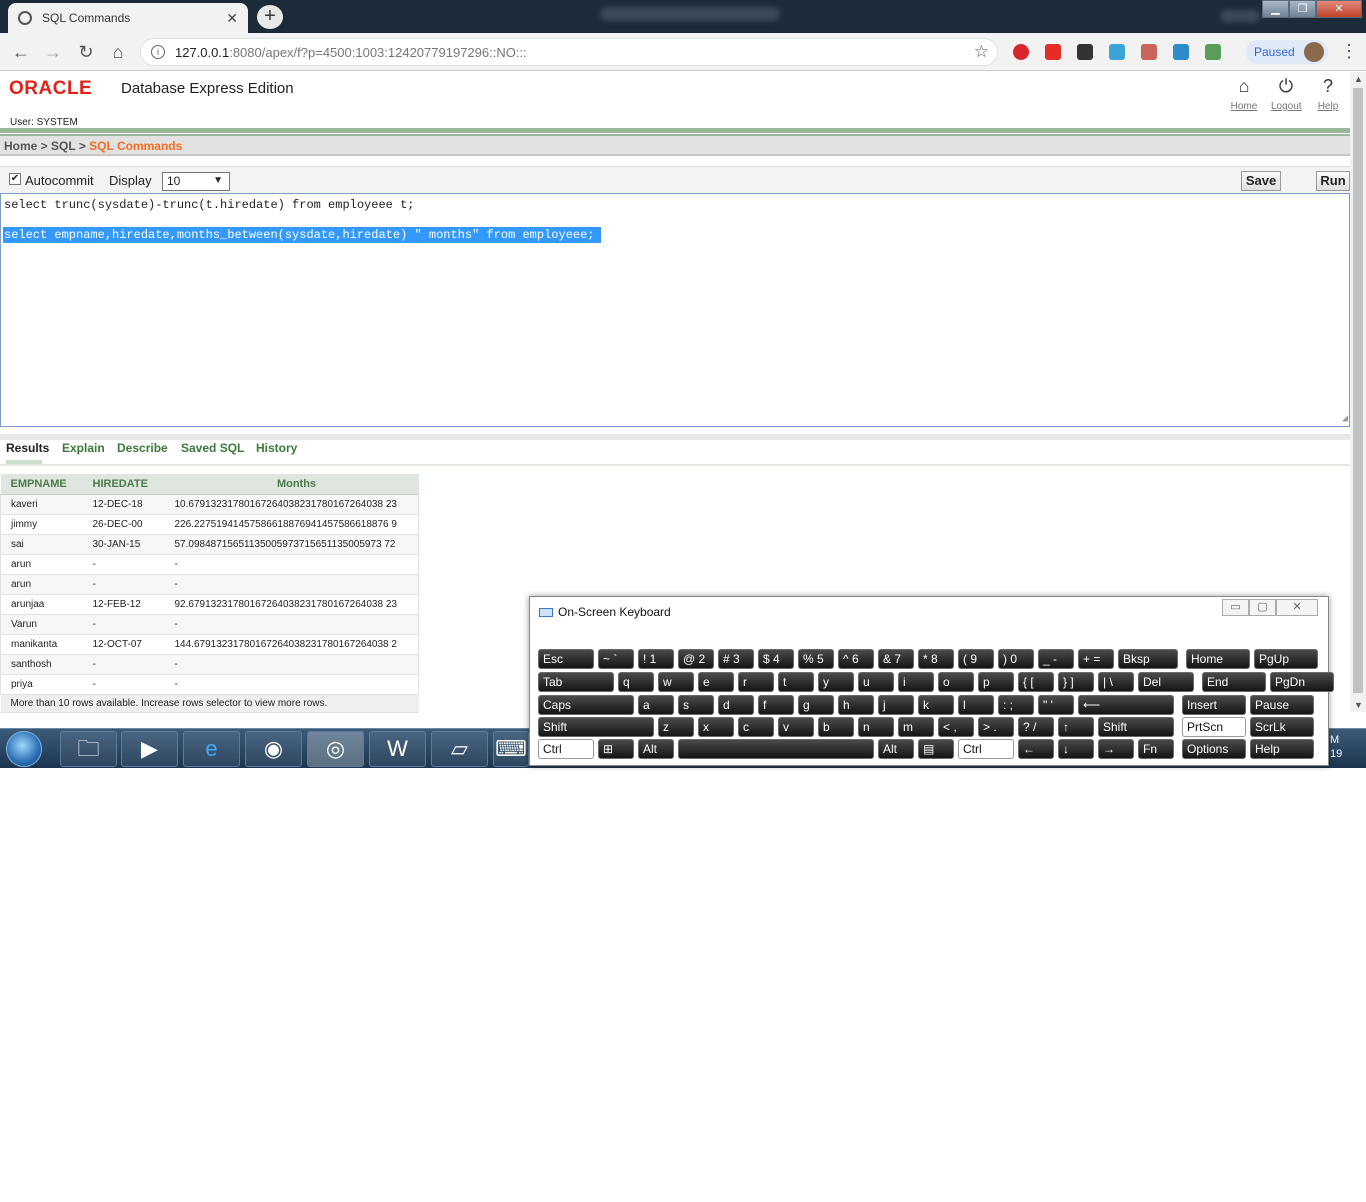 The width and height of the screenshot is (1366, 1202). I want to click on key, so click(776, 749).